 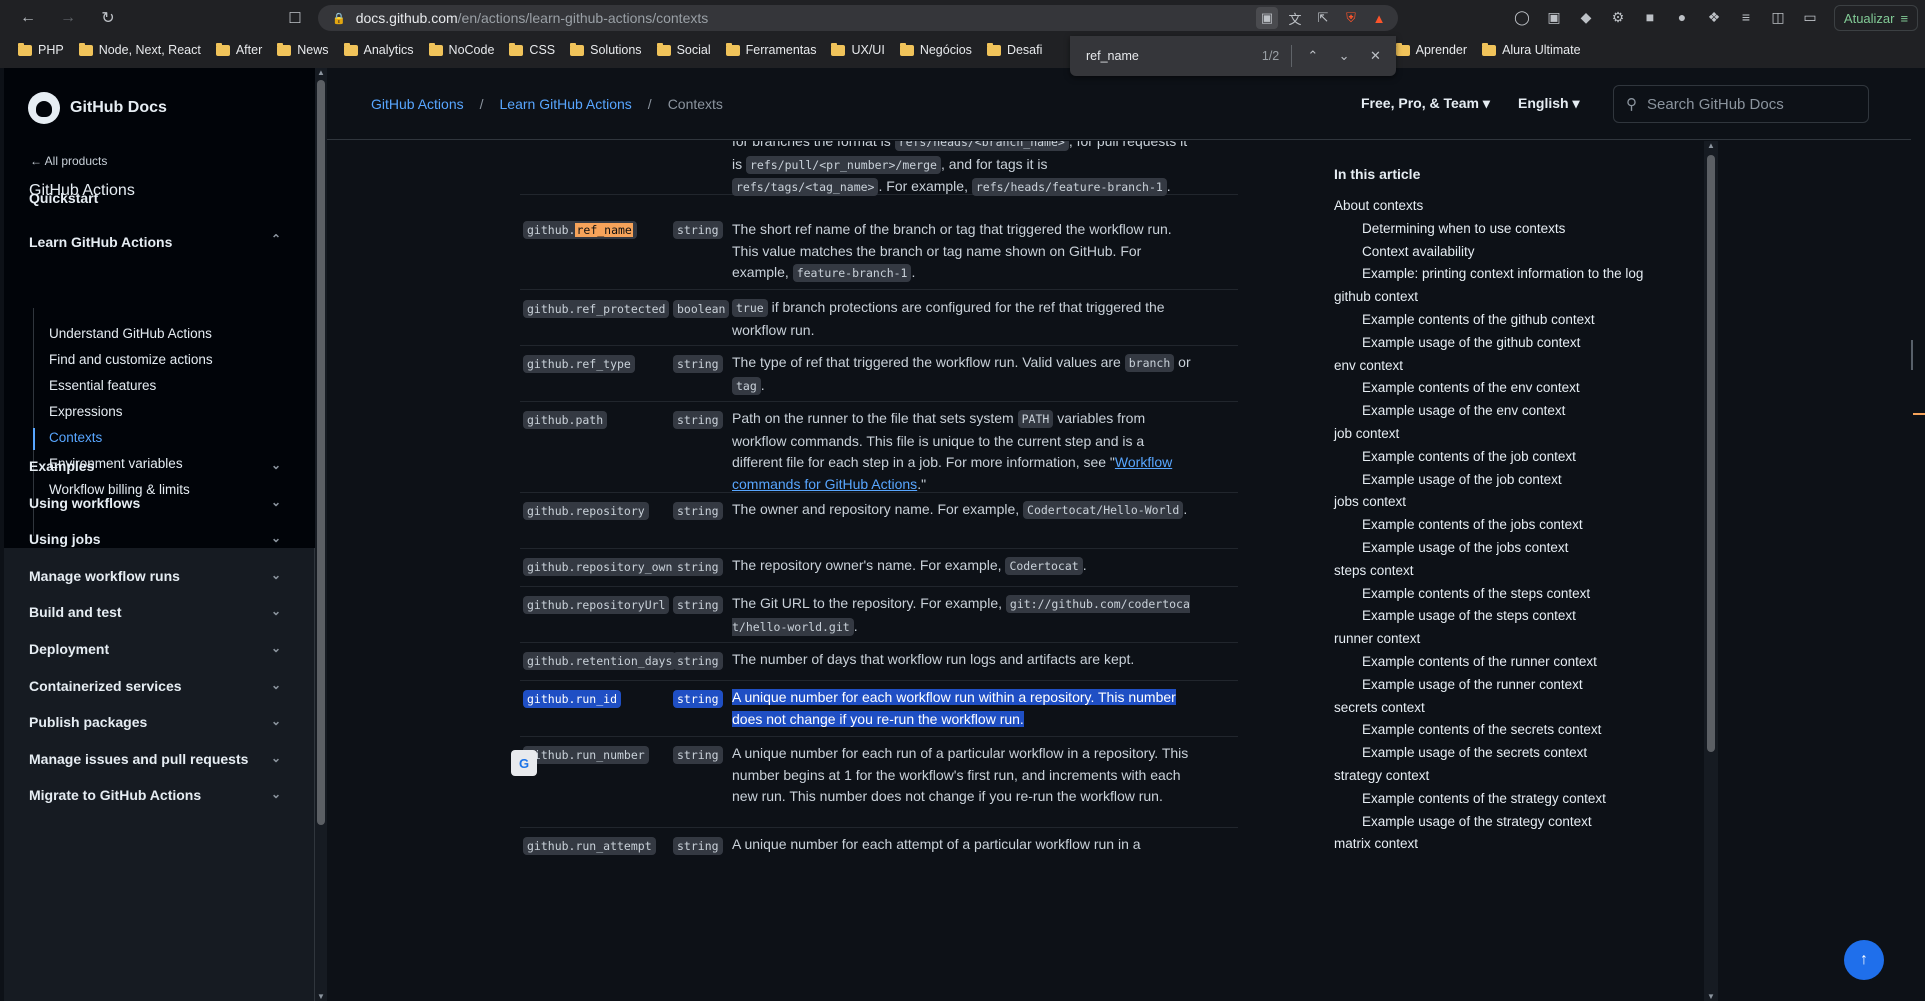 I want to click on toc-item: job context, so click(x=1366, y=433).